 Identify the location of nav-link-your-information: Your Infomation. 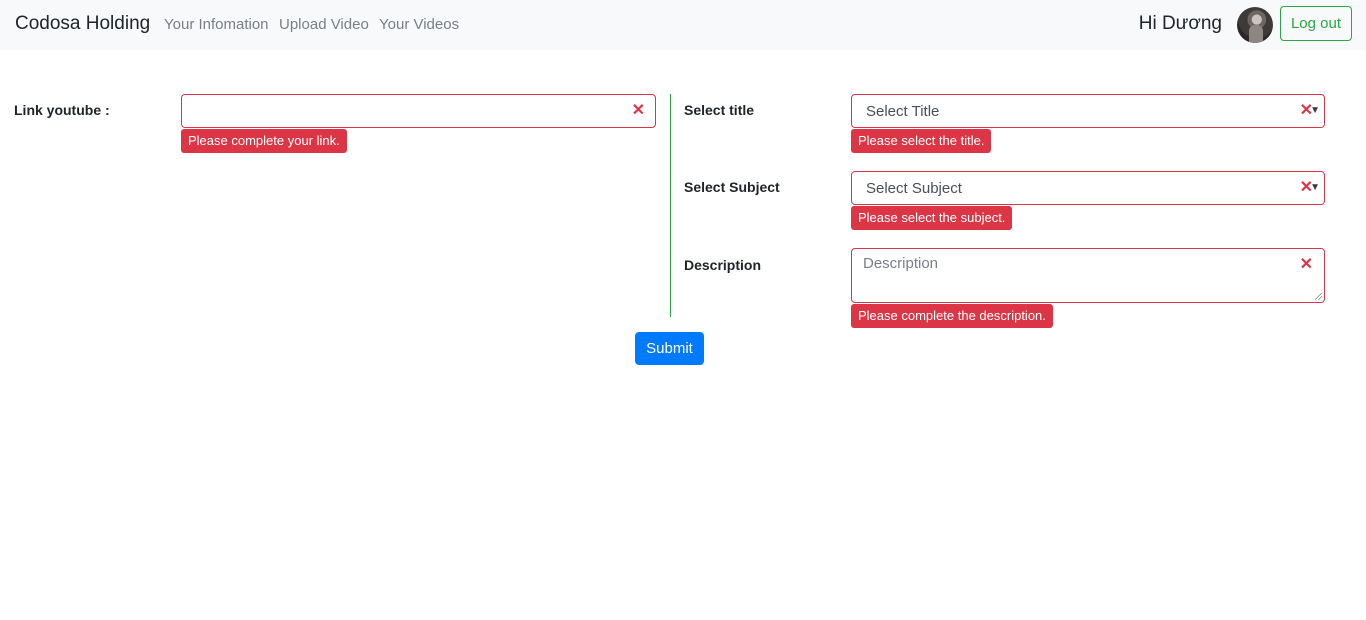
(216, 24).